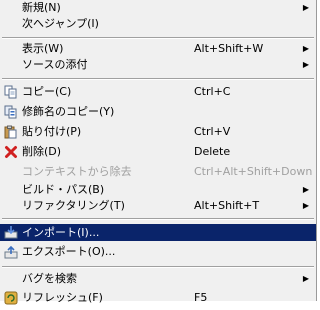 The image size is (320, 310). What do you see at coordinates (158, 24) in the screenshot?
I see `menu-item-go-into: 次へジャンプ(I)` at bounding box center [158, 24].